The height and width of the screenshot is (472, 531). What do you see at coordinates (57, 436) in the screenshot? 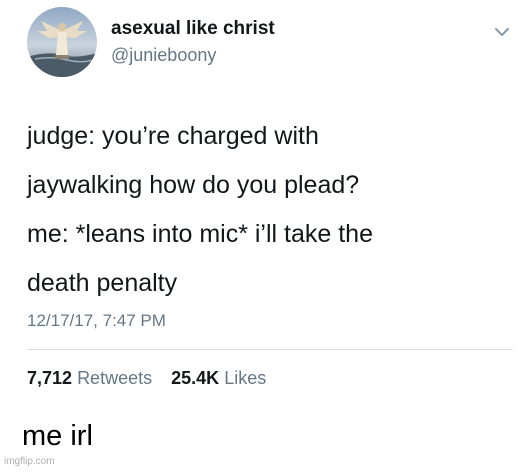
I see `meme-caption: me irl` at bounding box center [57, 436].